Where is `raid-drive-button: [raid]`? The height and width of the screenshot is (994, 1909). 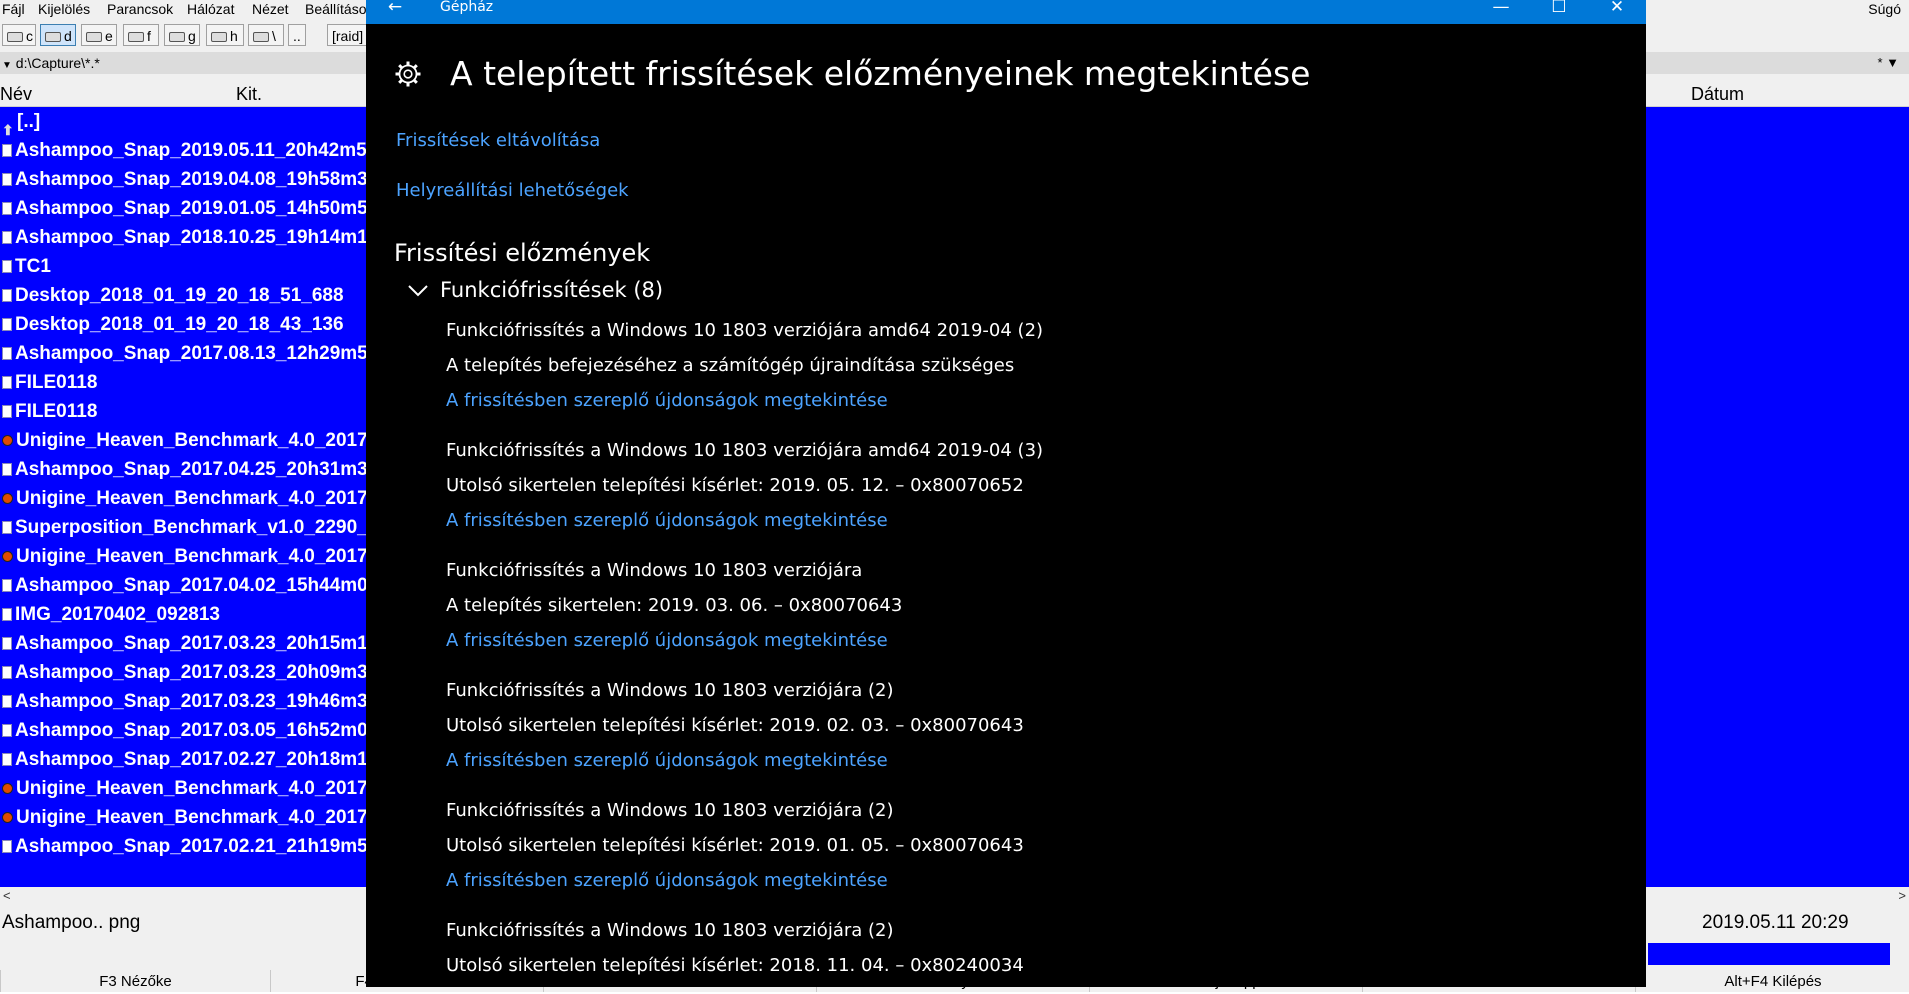 raid-drive-button: [raid] is located at coordinates (347, 35).